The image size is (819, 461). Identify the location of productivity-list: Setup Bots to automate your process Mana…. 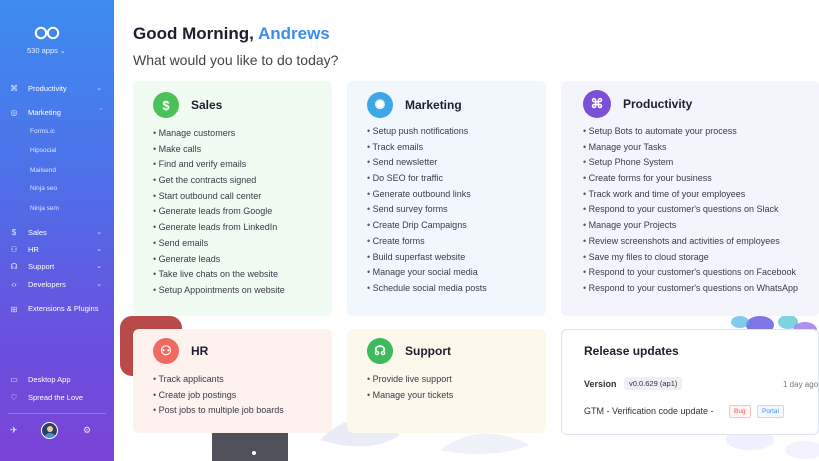
(691, 210).